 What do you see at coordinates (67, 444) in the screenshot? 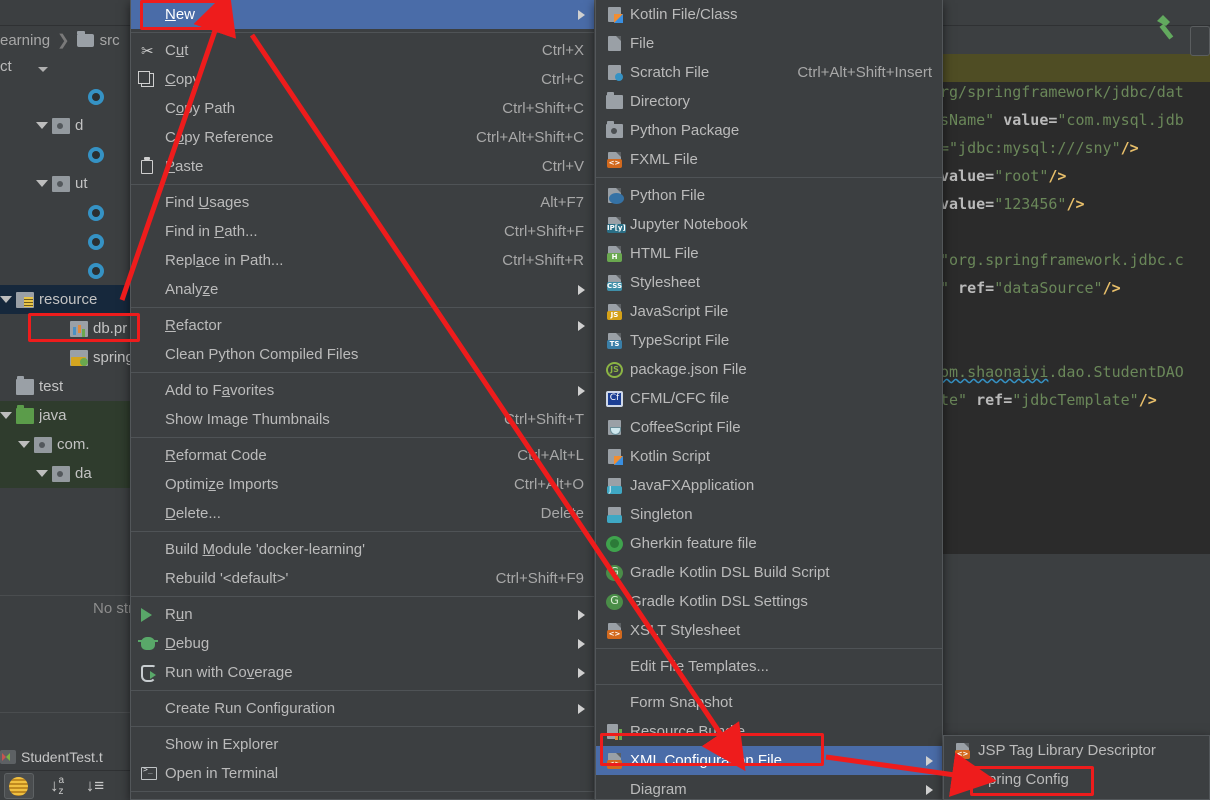
I see `tree-node-com: com.` at bounding box center [67, 444].